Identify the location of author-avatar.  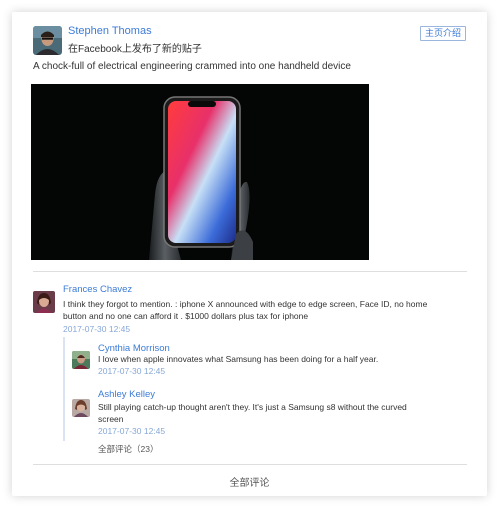
(47, 40).